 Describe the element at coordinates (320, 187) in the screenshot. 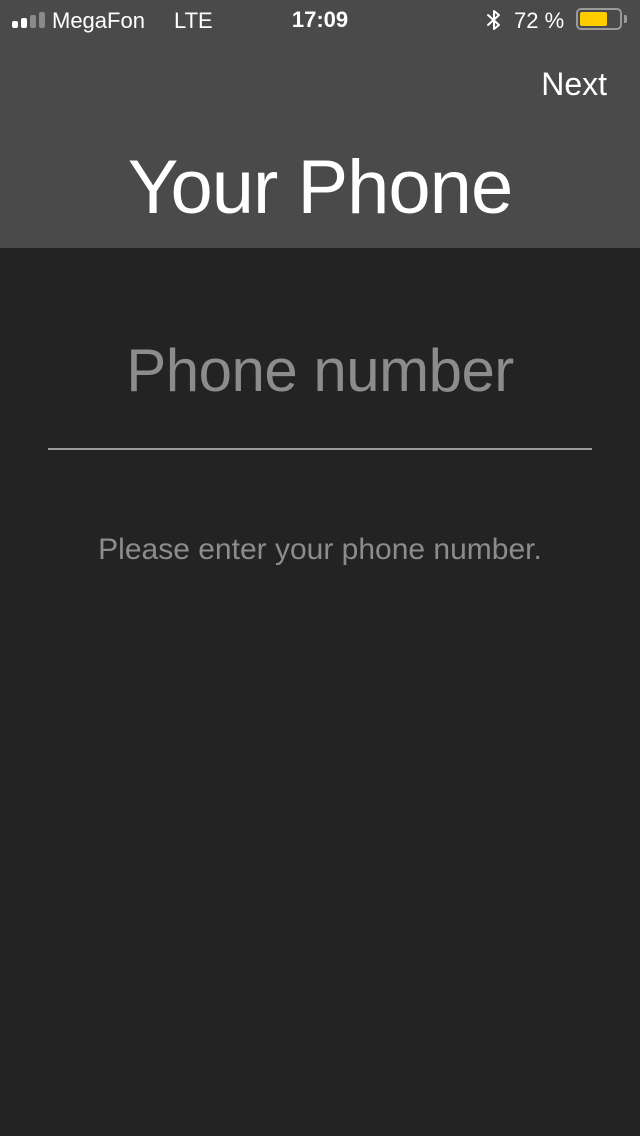

I see `page-title: Your Phone` at that location.